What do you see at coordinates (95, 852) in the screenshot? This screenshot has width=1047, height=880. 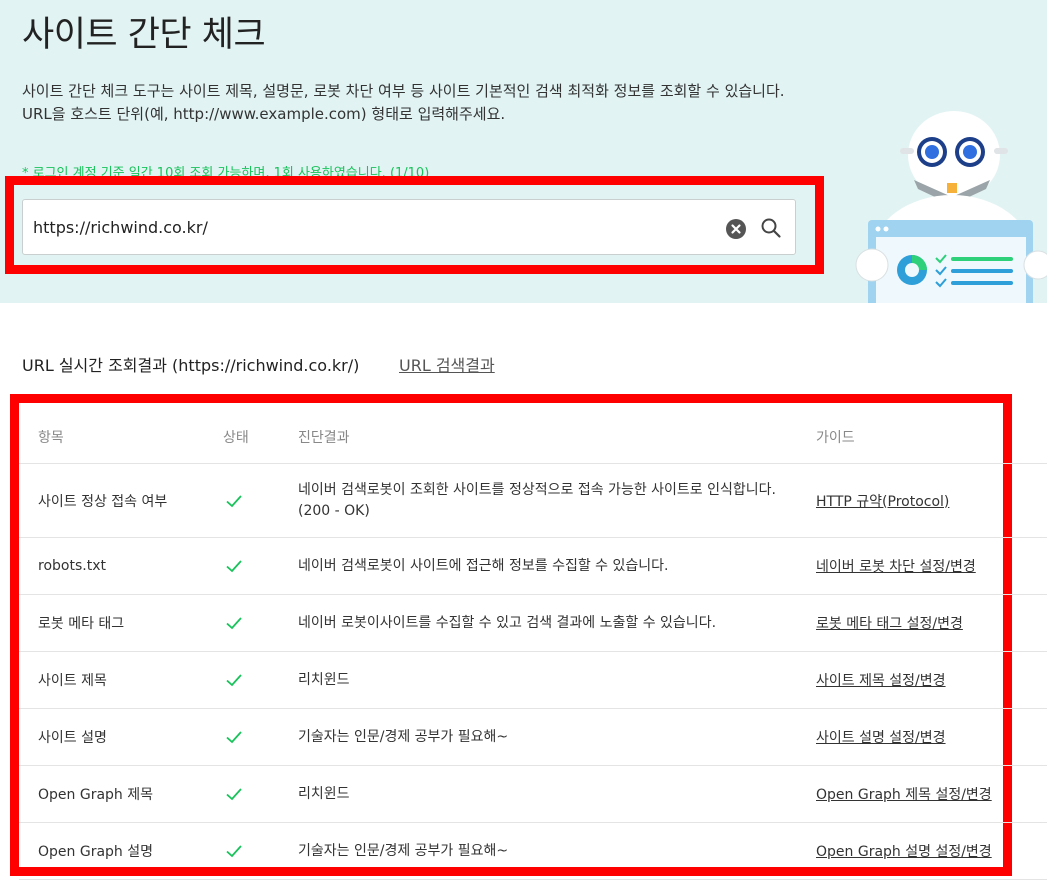 I see `row-item: Open Graph 설명` at bounding box center [95, 852].